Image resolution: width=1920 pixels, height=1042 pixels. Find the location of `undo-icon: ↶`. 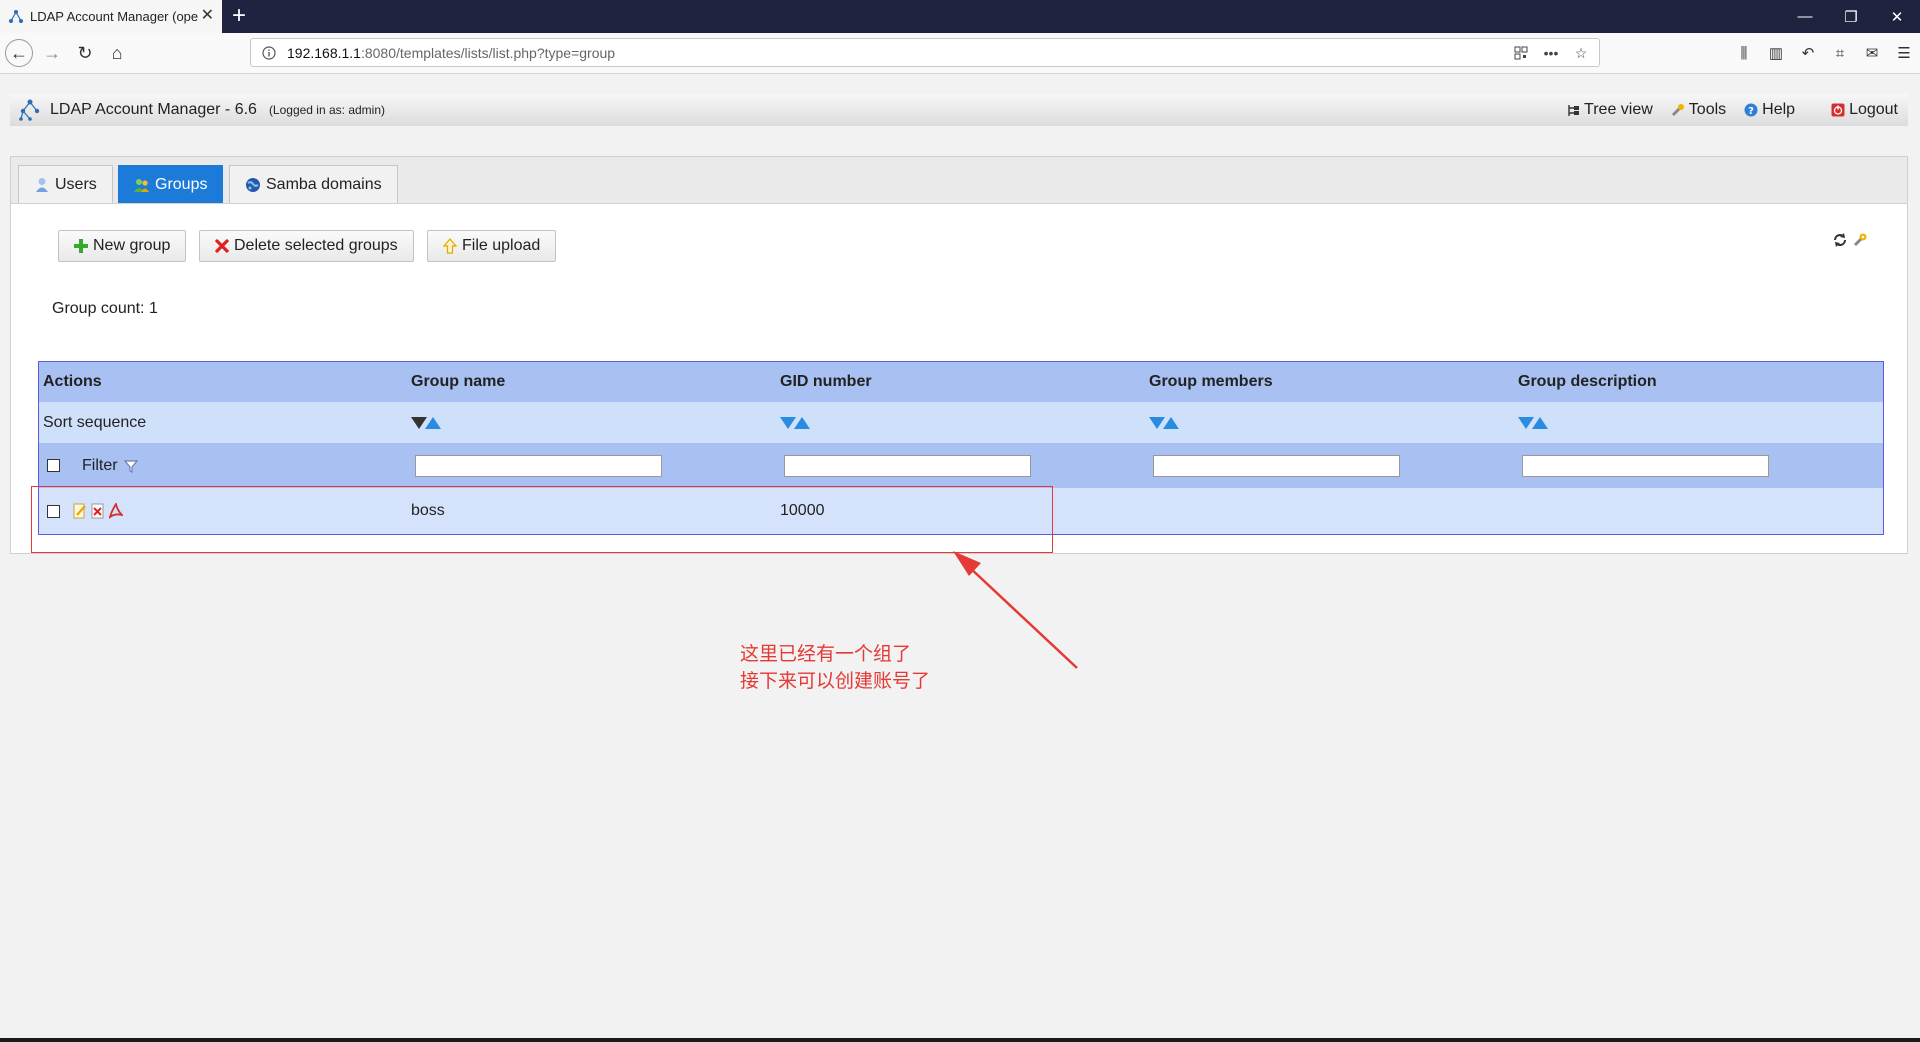

undo-icon: ↶ is located at coordinates (1808, 53).